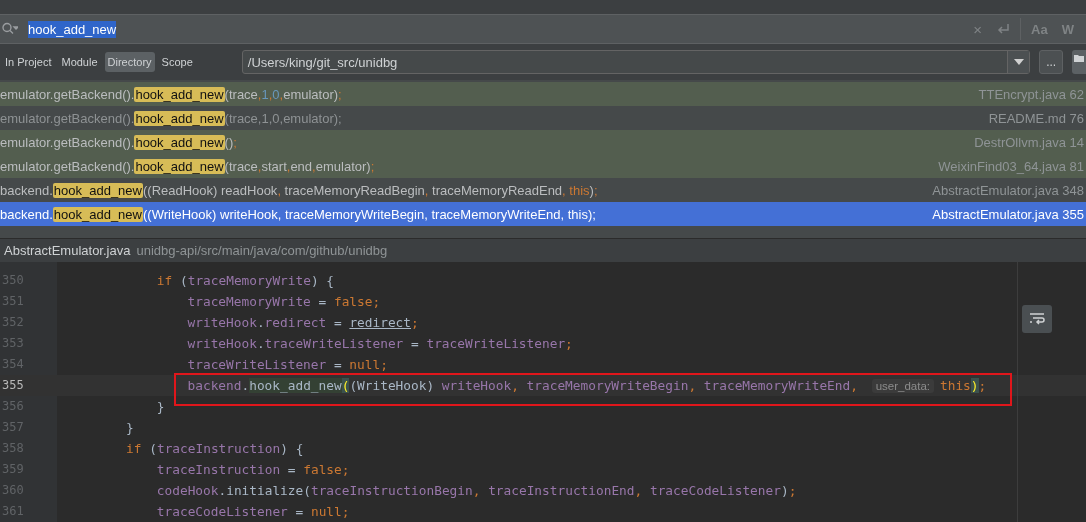 This screenshot has width=1086, height=522. What do you see at coordinates (543, 166) in the screenshot?
I see `search-result-row: emulator.getBackend().hook_add_new(trace,start,end,emulator); WeixinFind03_64.java 81` at bounding box center [543, 166].